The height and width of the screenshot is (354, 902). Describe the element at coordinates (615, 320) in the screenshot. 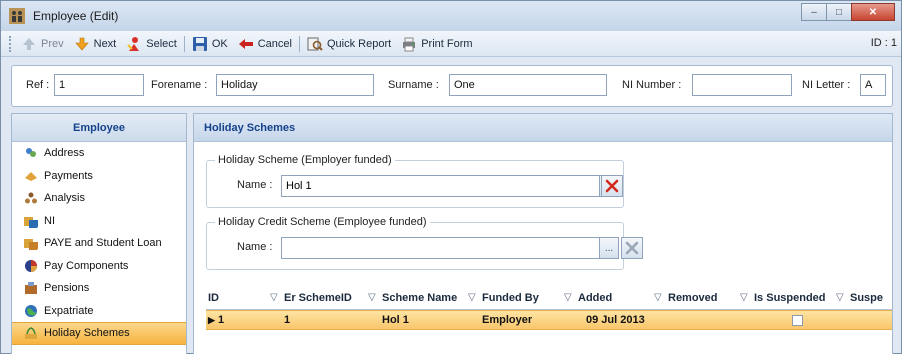

I see `cell-added: 09 Jul 2013` at that location.